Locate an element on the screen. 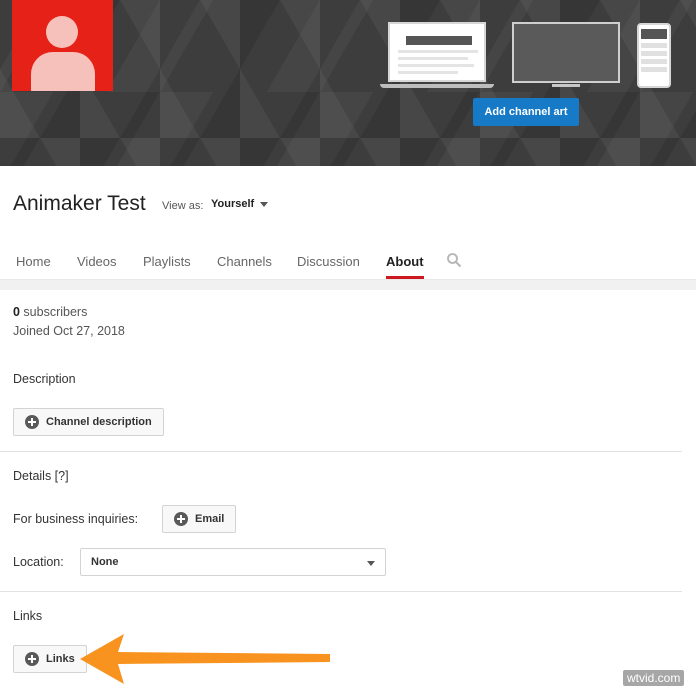 Image resolution: width=696 pixels, height=688 pixels. add-channel-art-button: Add channel art is located at coordinates (526, 112).